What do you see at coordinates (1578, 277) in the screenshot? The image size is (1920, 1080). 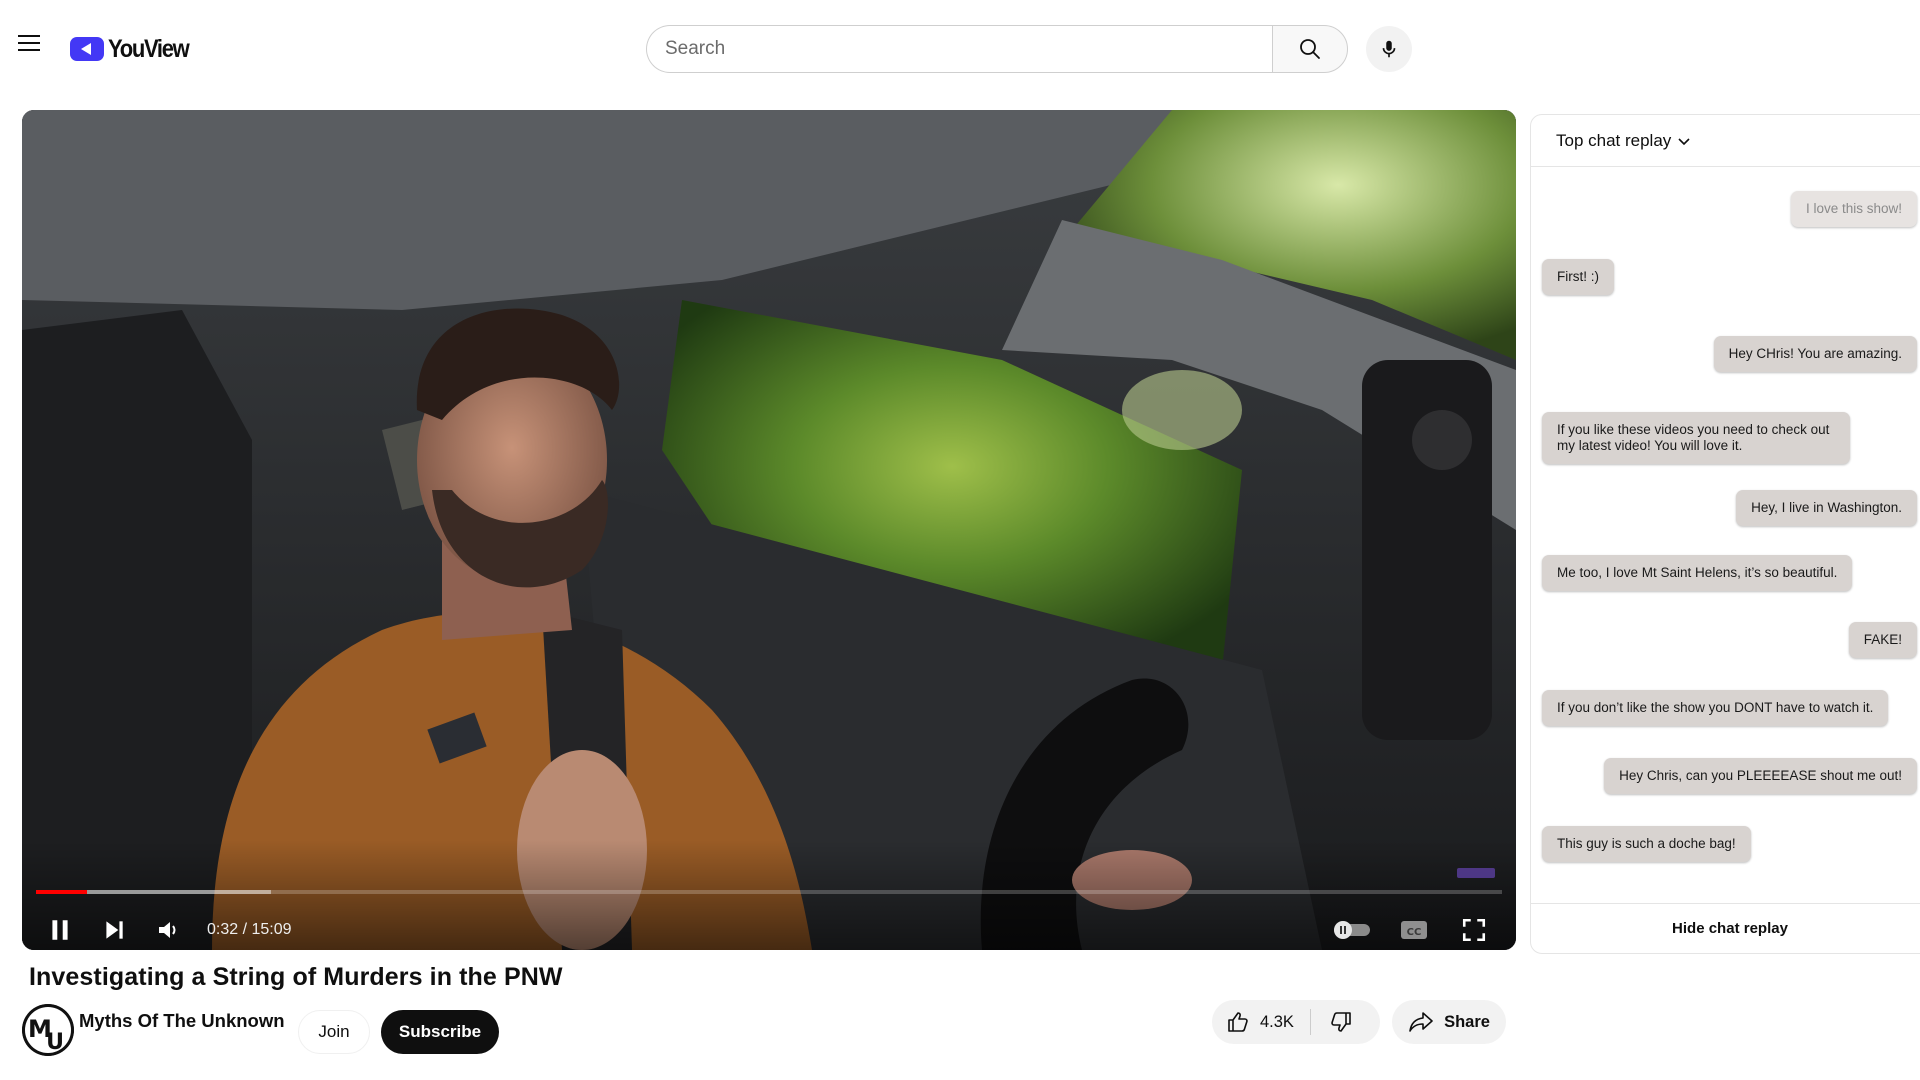 I see `chat-message: First! :)` at bounding box center [1578, 277].